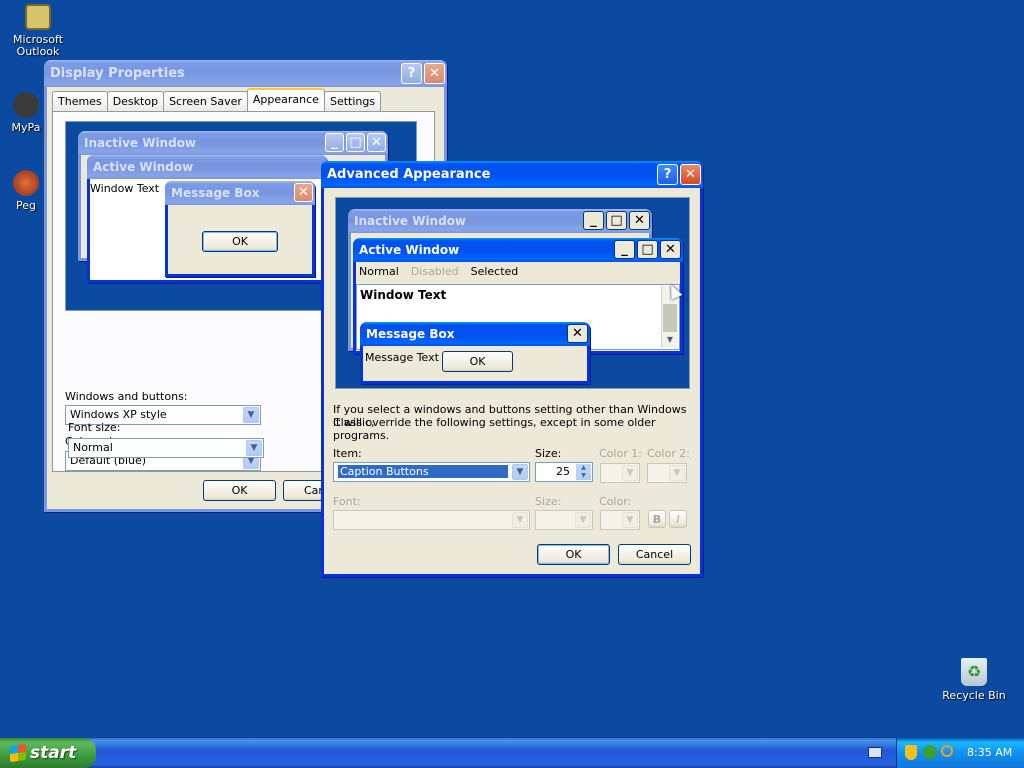 The height and width of the screenshot is (768, 1024). Describe the element at coordinates (410, 334) in the screenshot. I see `adv-preview-message-box-title: Message Box` at that location.